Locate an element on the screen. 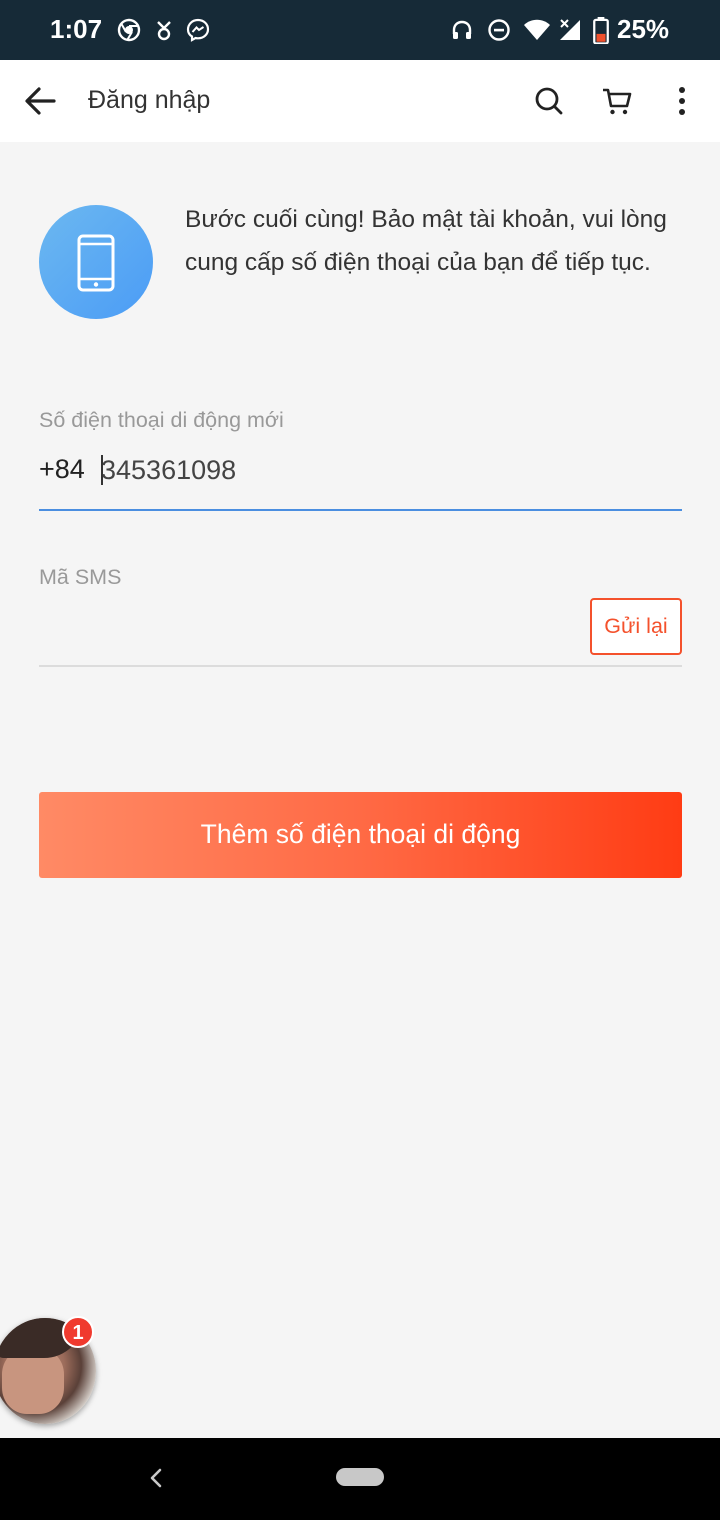  country-code: +84 is located at coordinates (62, 469).